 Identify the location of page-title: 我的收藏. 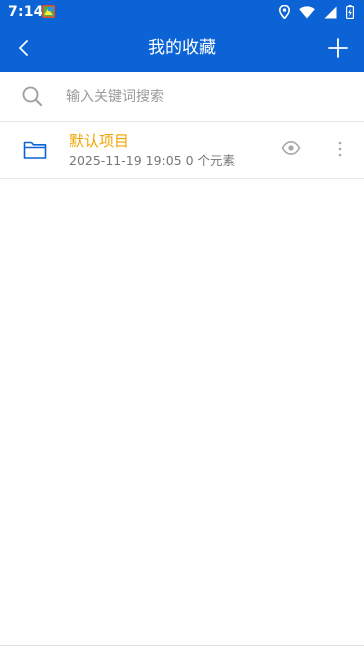
(182, 48).